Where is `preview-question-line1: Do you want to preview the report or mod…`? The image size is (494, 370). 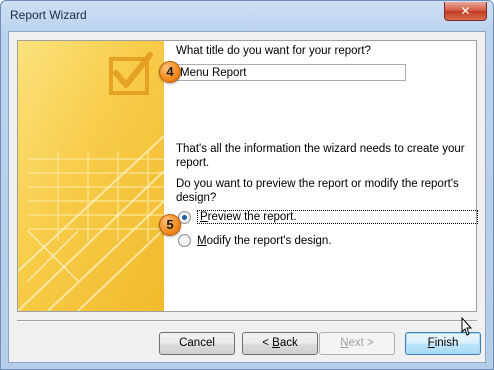
preview-question-line1: Do you want to preview the report or mod… is located at coordinates (317, 184).